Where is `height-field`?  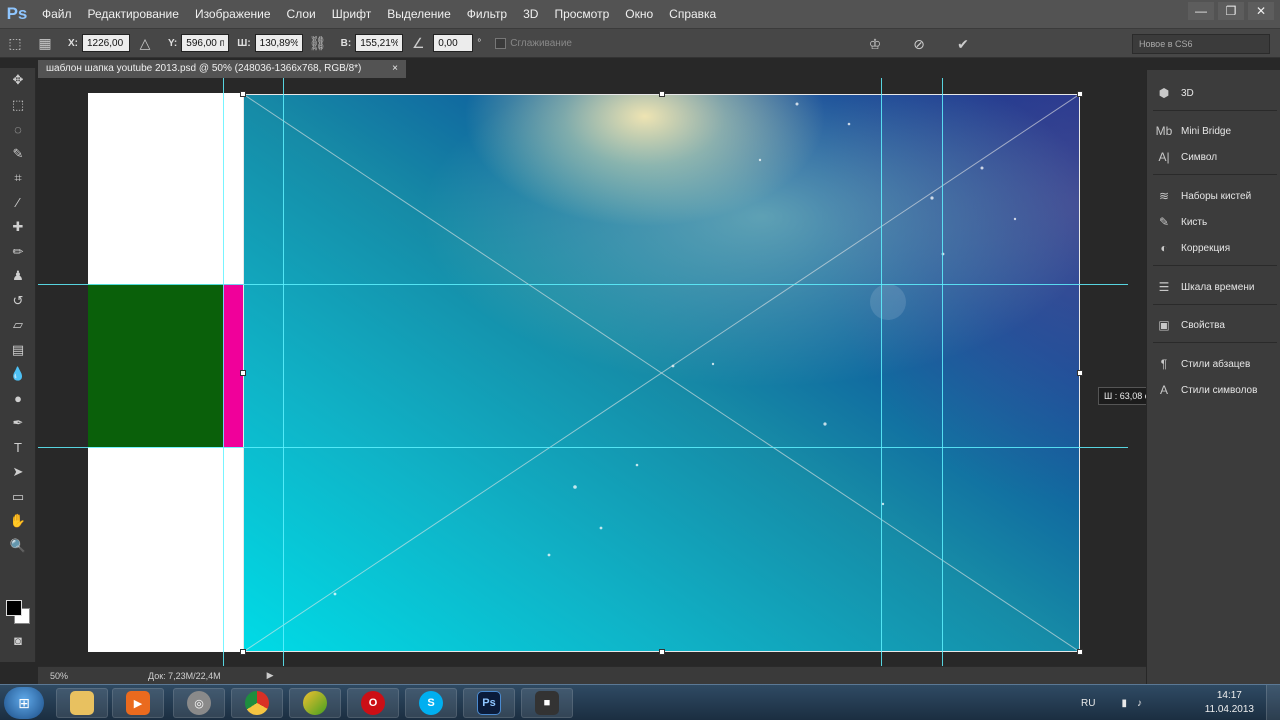
height-field is located at coordinates (379, 43).